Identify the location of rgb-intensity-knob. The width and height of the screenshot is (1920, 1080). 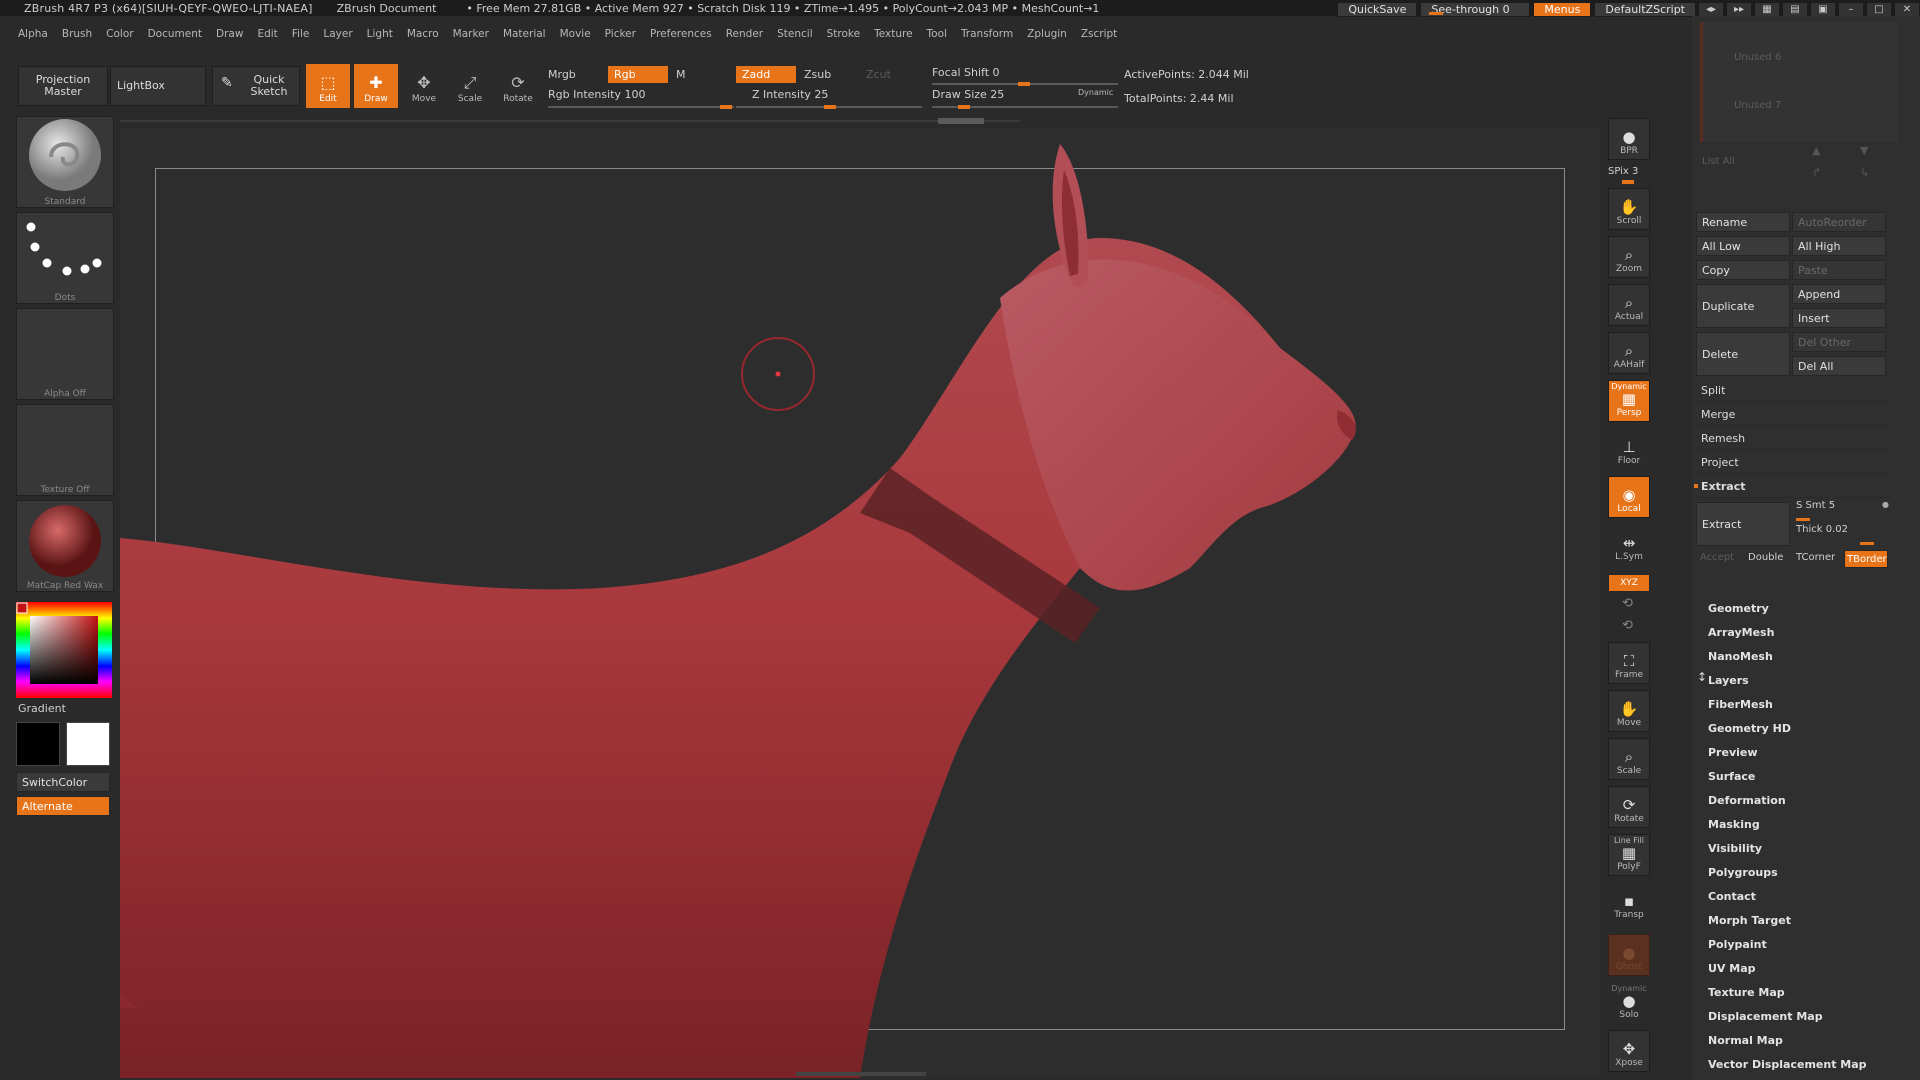
(726, 107).